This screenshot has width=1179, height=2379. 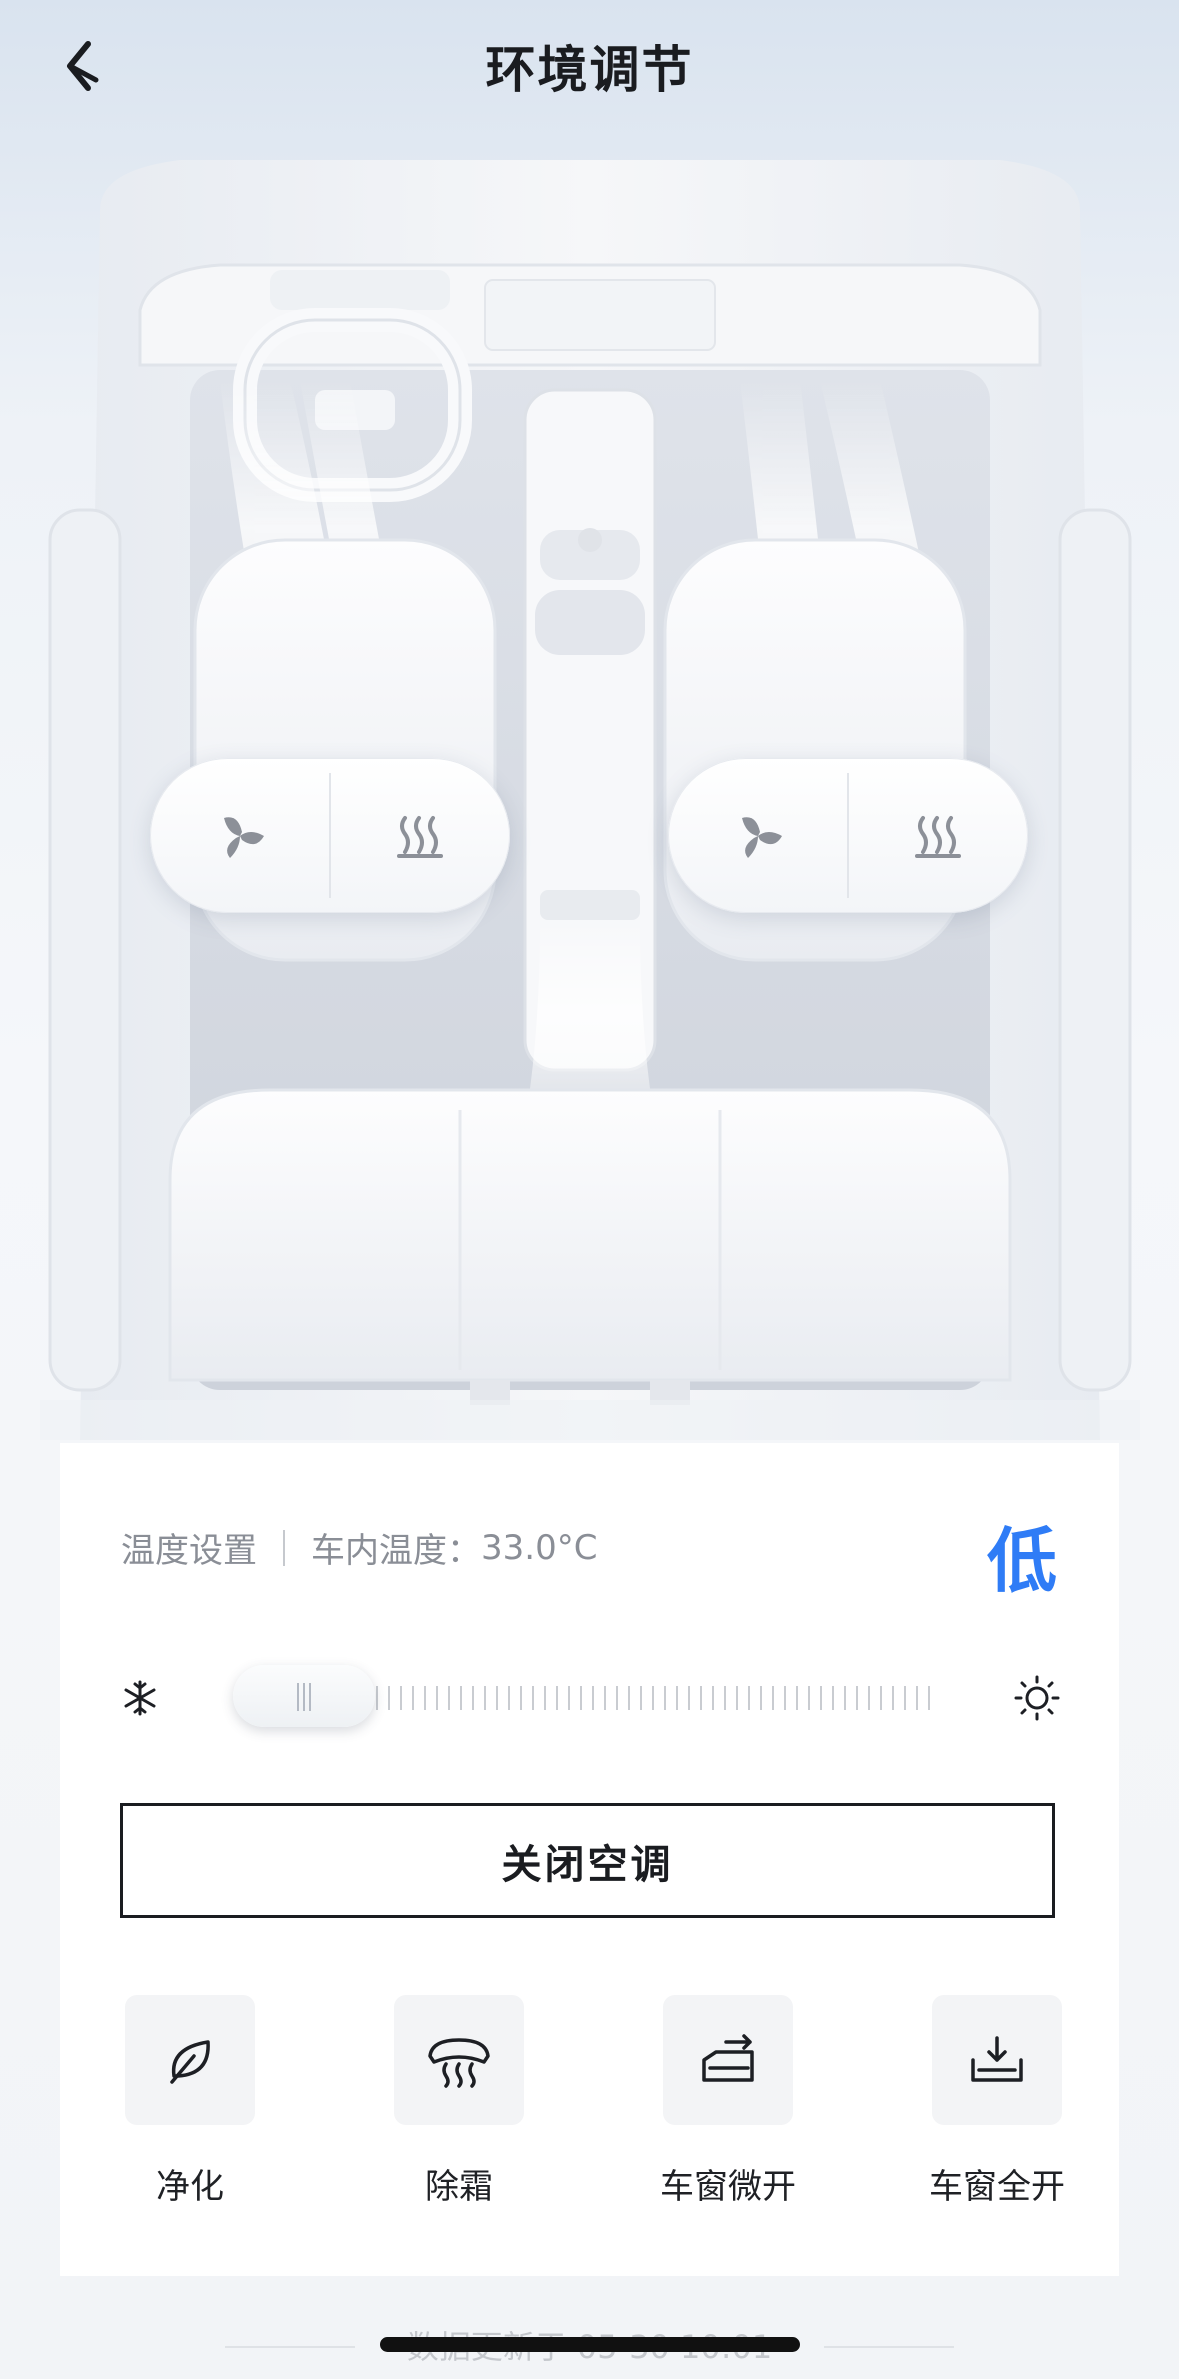 I want to click on window-open-icon, so click(x=997, y=2059).